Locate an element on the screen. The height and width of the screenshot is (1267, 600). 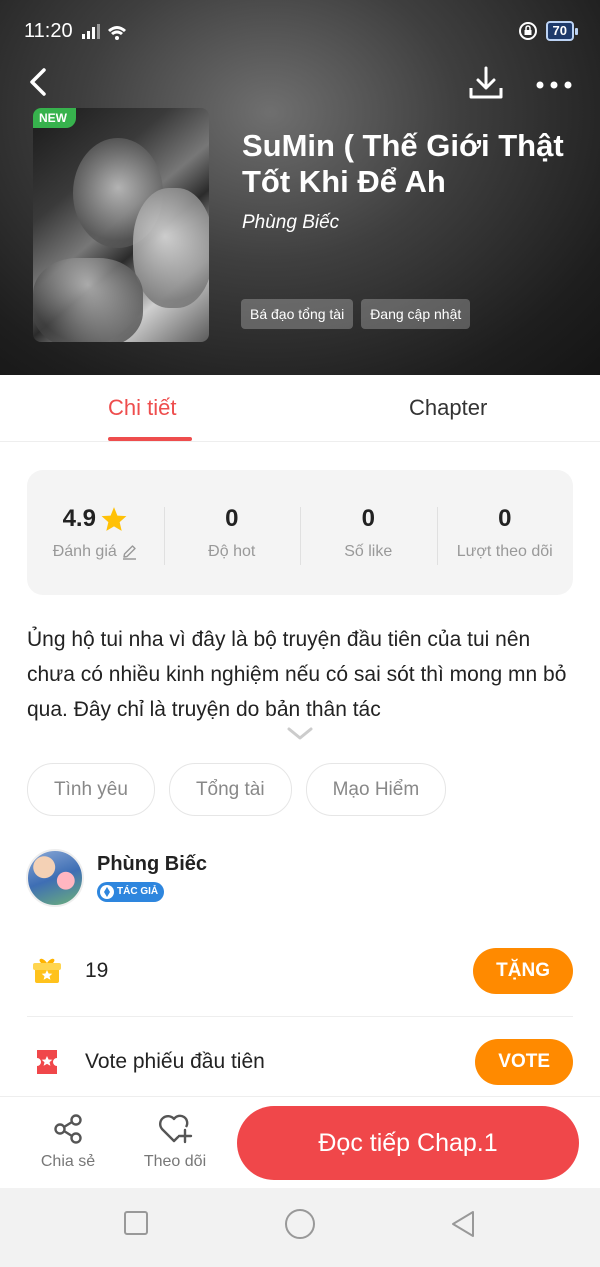
chevron-down-icon is located at coordinates (300, 733).